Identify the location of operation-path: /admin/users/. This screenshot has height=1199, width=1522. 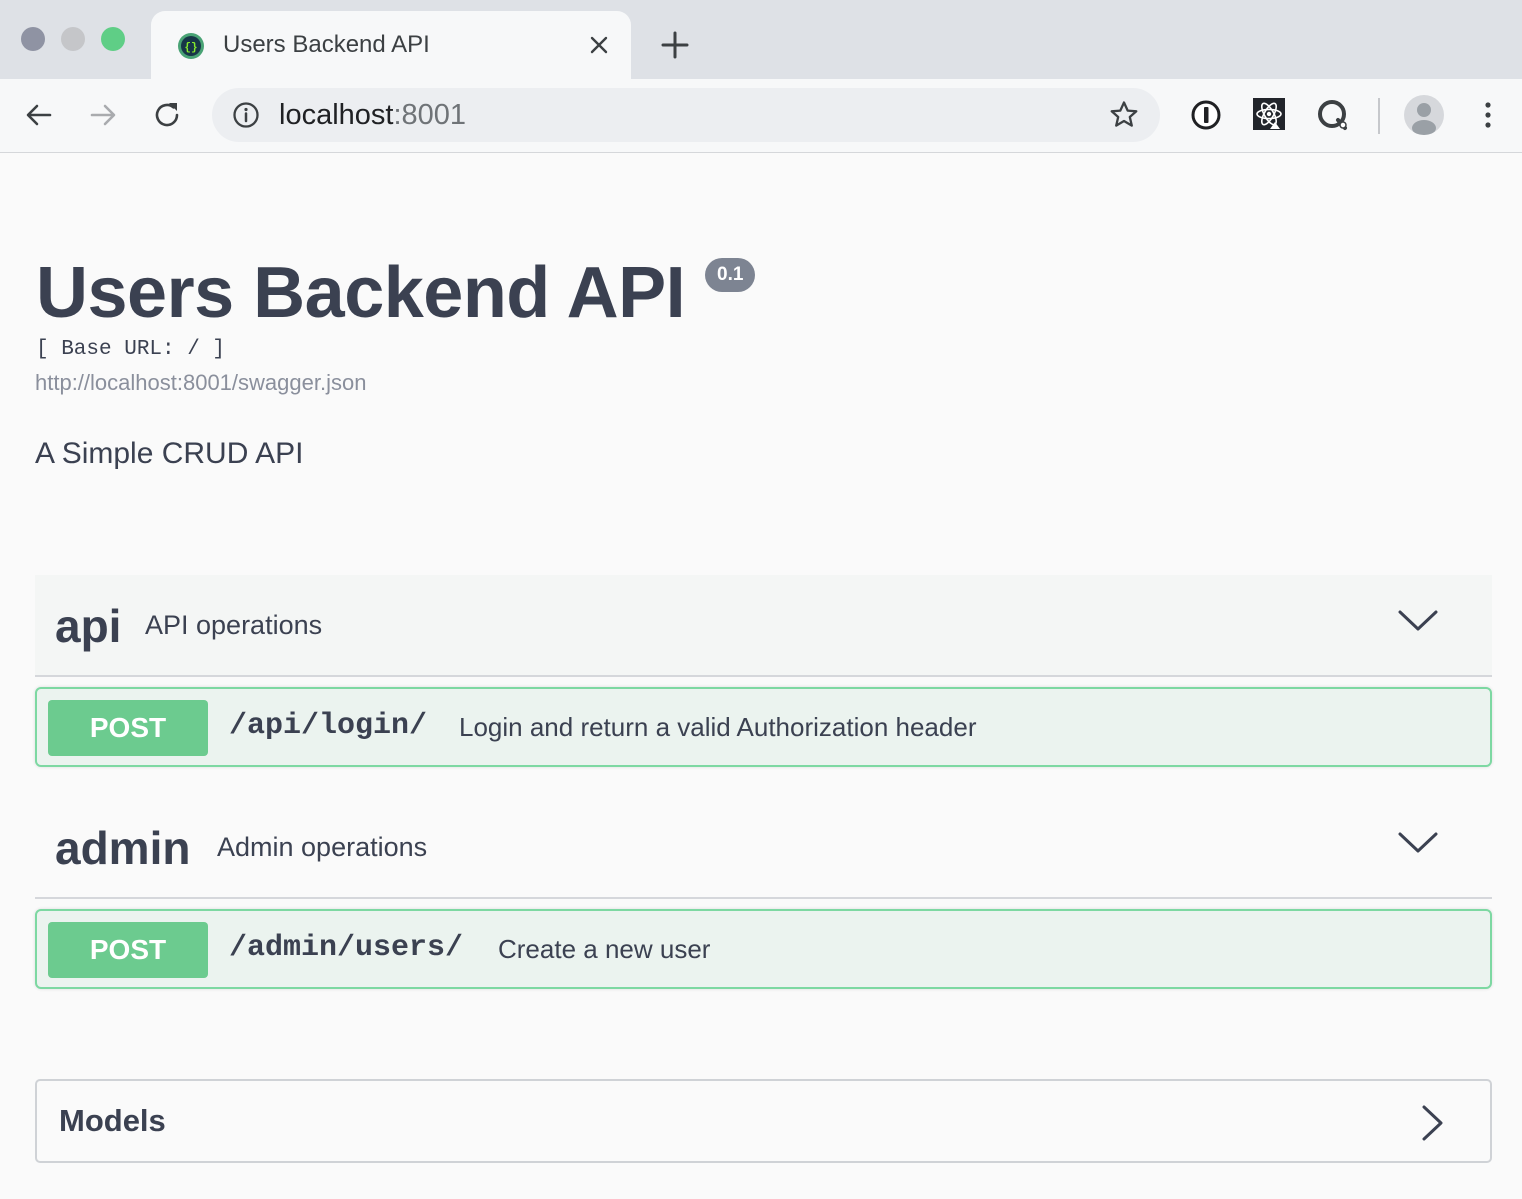
(346, 948).